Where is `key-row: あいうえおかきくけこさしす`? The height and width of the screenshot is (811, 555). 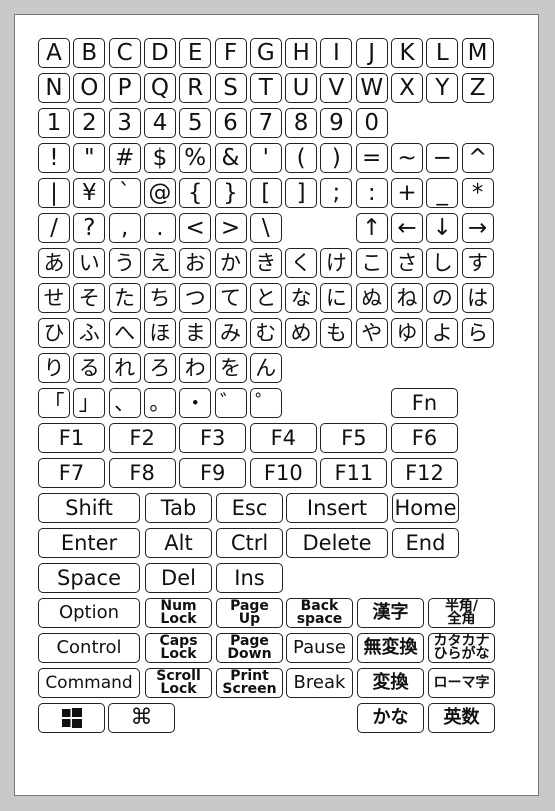 key-row: あいうえおかきくけこさしす is located at coordinates (266, 263).